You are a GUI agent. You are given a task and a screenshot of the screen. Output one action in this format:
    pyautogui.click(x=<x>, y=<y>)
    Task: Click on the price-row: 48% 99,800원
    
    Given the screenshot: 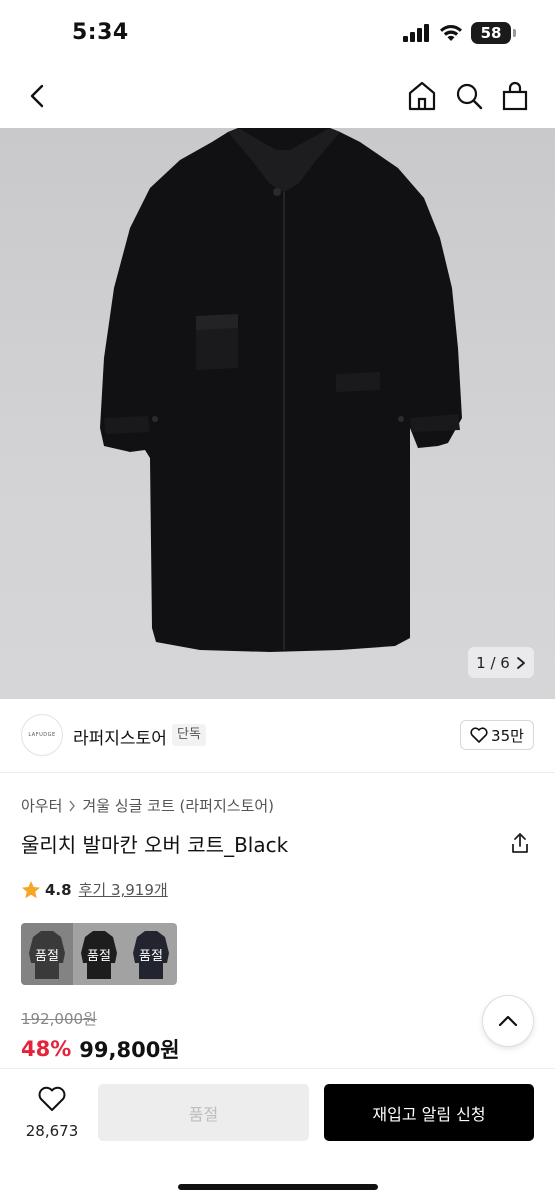 What is the action you would take?
    pyautogui.click(x=100, y=1049)
    